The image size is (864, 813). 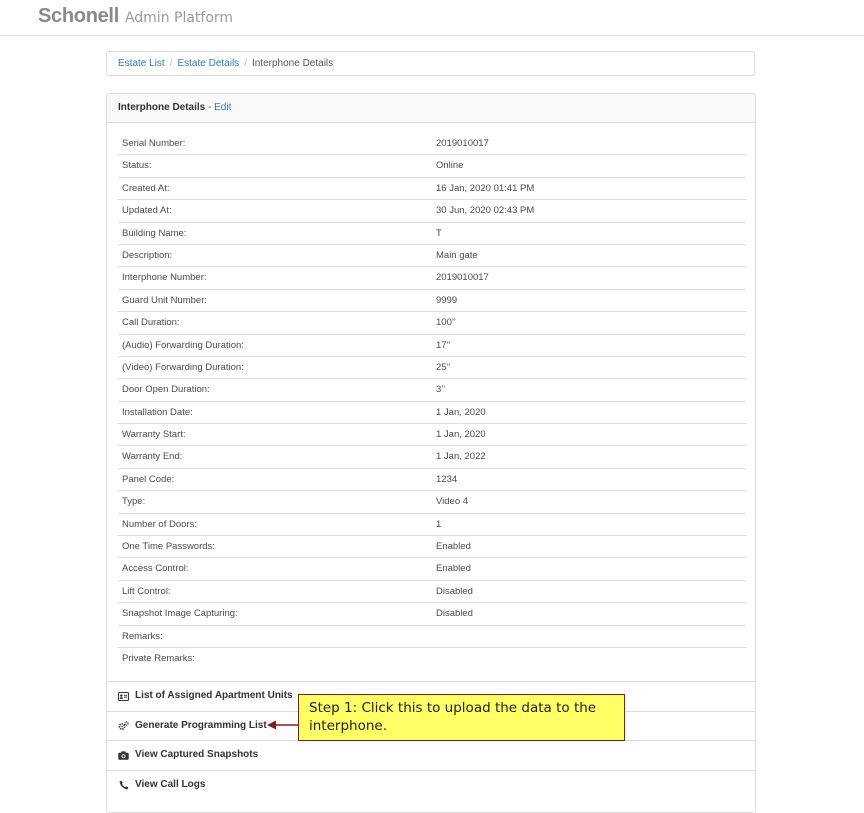 What do you see at coordinates (165, 300) in the screenshot?
I see `detail-label: Guard Unit Number:` at bounding box center [165, 300].